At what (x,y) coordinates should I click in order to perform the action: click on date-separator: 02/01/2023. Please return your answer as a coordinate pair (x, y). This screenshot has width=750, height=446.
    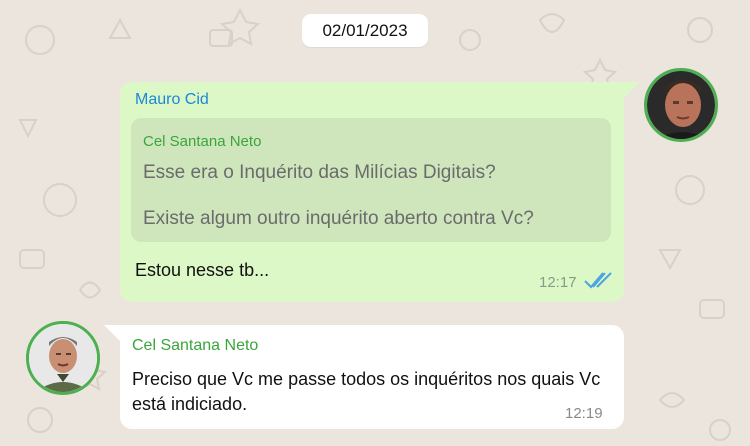
    Looking at the image, I should click on (365, 30).